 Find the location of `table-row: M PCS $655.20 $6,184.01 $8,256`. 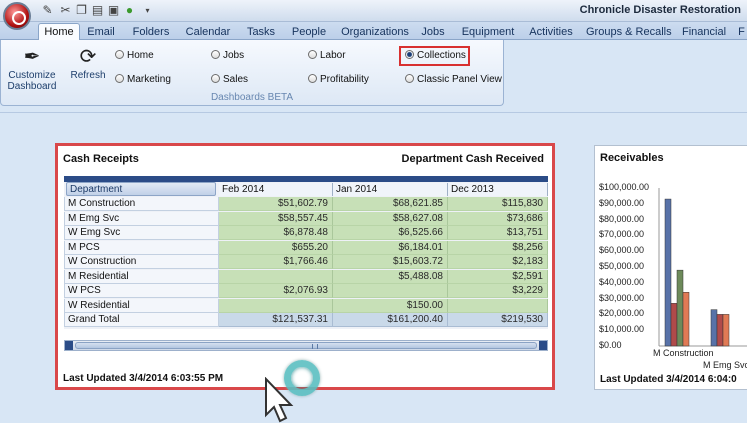

table-row: M PCS $655.20 $6,184.01 $8,256 is located at coordinates (306, 247).